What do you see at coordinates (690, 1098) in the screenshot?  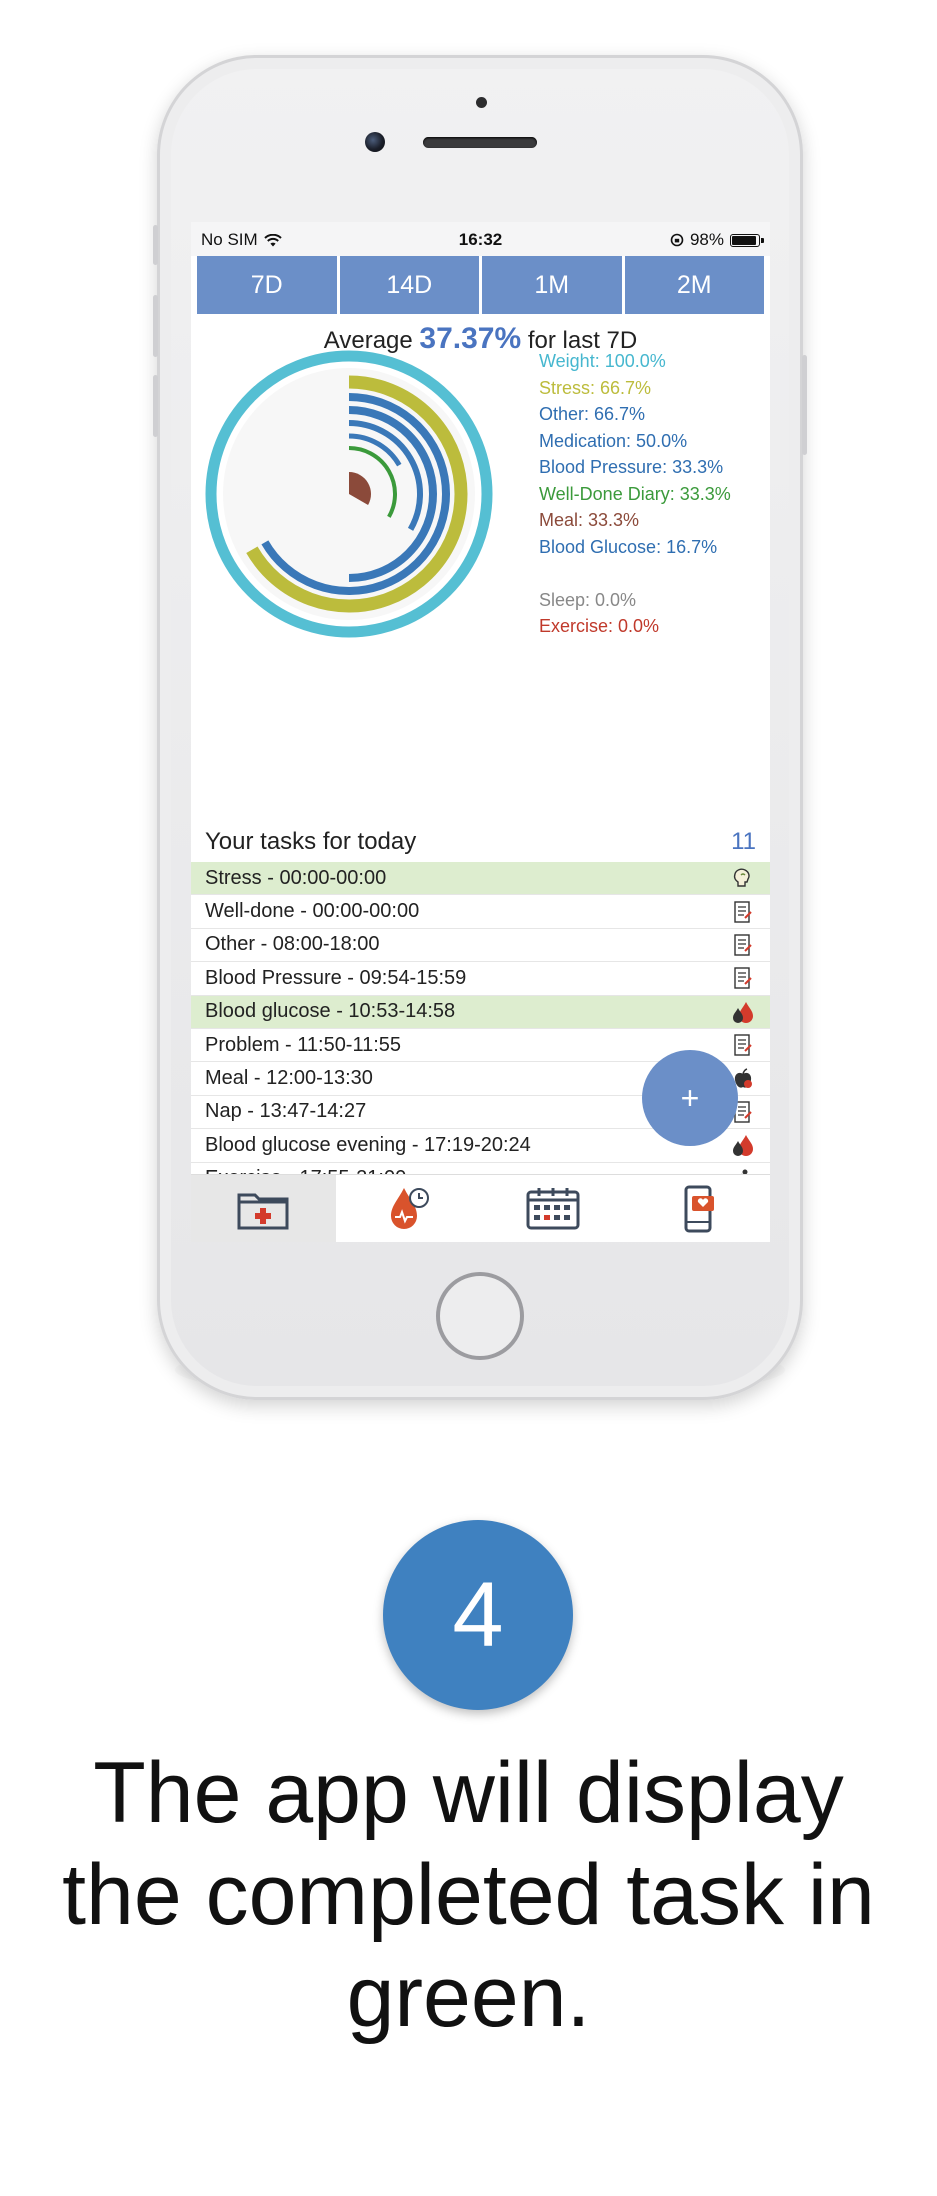 I see `add-task-button: +` at bounding box center [690, 1098].